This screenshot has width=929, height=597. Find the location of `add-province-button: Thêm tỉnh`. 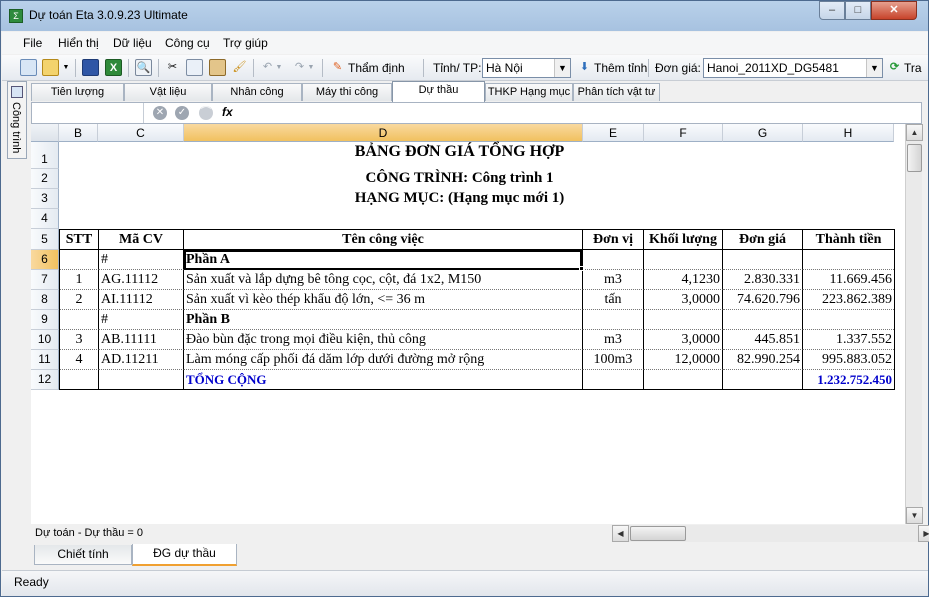

add-province-button: Thêm tỉnh is located at coordinates (620, 68).